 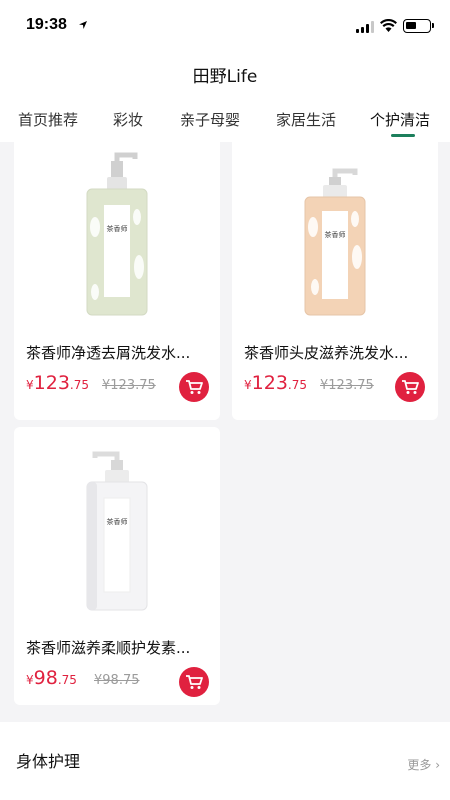 I want to click on battery-icon, so click(x=418, y=26).